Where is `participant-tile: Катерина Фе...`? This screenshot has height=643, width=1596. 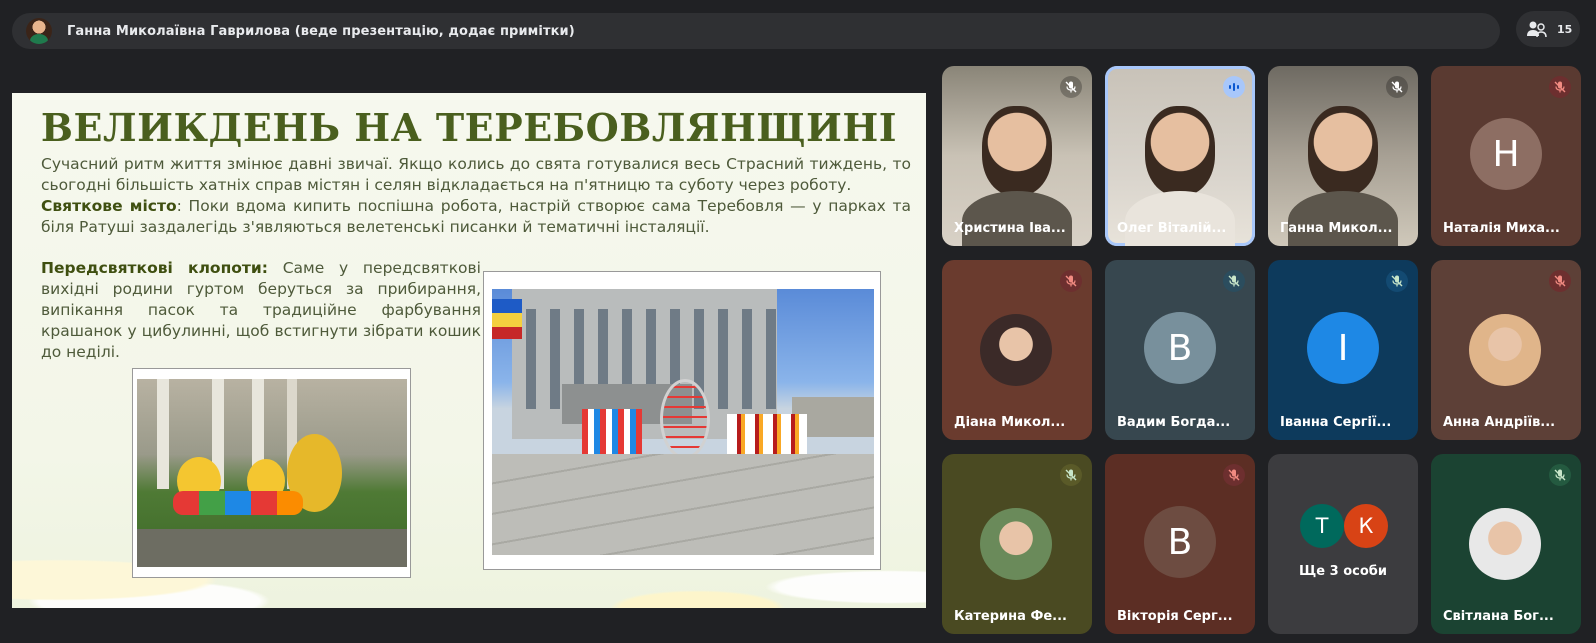
participant-tile: Катерина Фе... is located at coordinates (1017, 544).